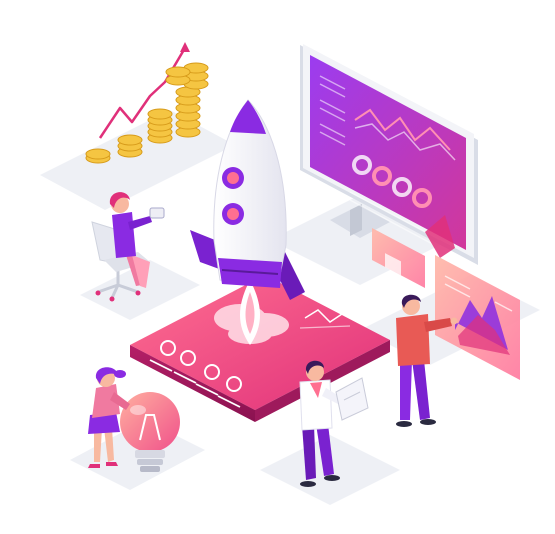  Describe the element at coordinates (477, 317) in the screenshot. I see `floating-chart-panel-large` at that location.